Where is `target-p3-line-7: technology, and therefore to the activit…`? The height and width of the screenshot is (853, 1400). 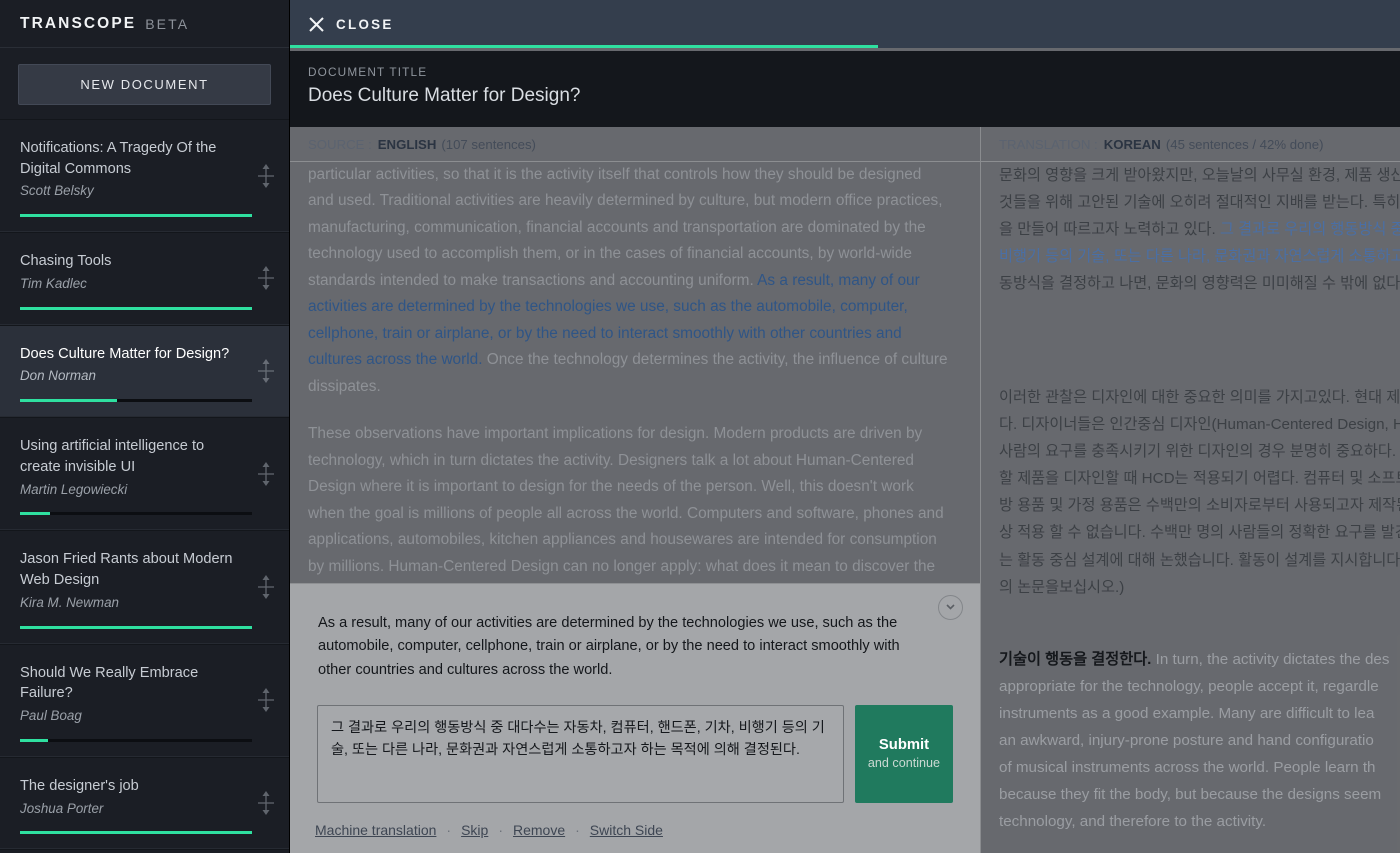 target-p3-line-7: technology, and therefore to the activit… is located at coordinates (1133, 821).